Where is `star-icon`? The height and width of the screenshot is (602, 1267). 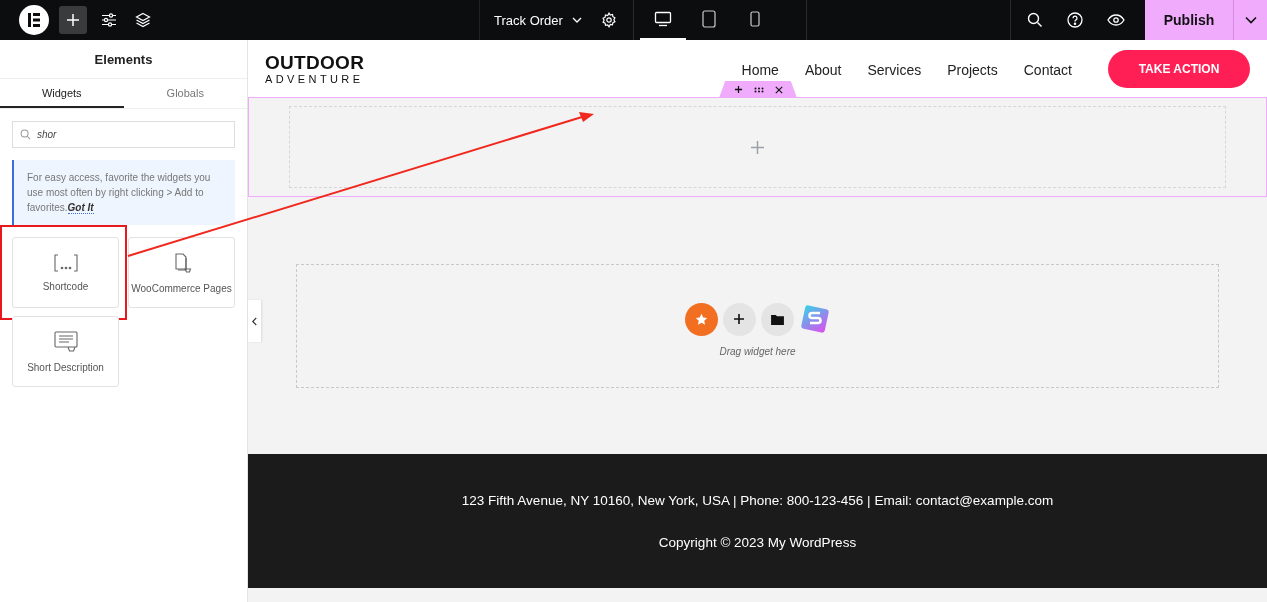 star-icon is located at coordinates (701, 319).